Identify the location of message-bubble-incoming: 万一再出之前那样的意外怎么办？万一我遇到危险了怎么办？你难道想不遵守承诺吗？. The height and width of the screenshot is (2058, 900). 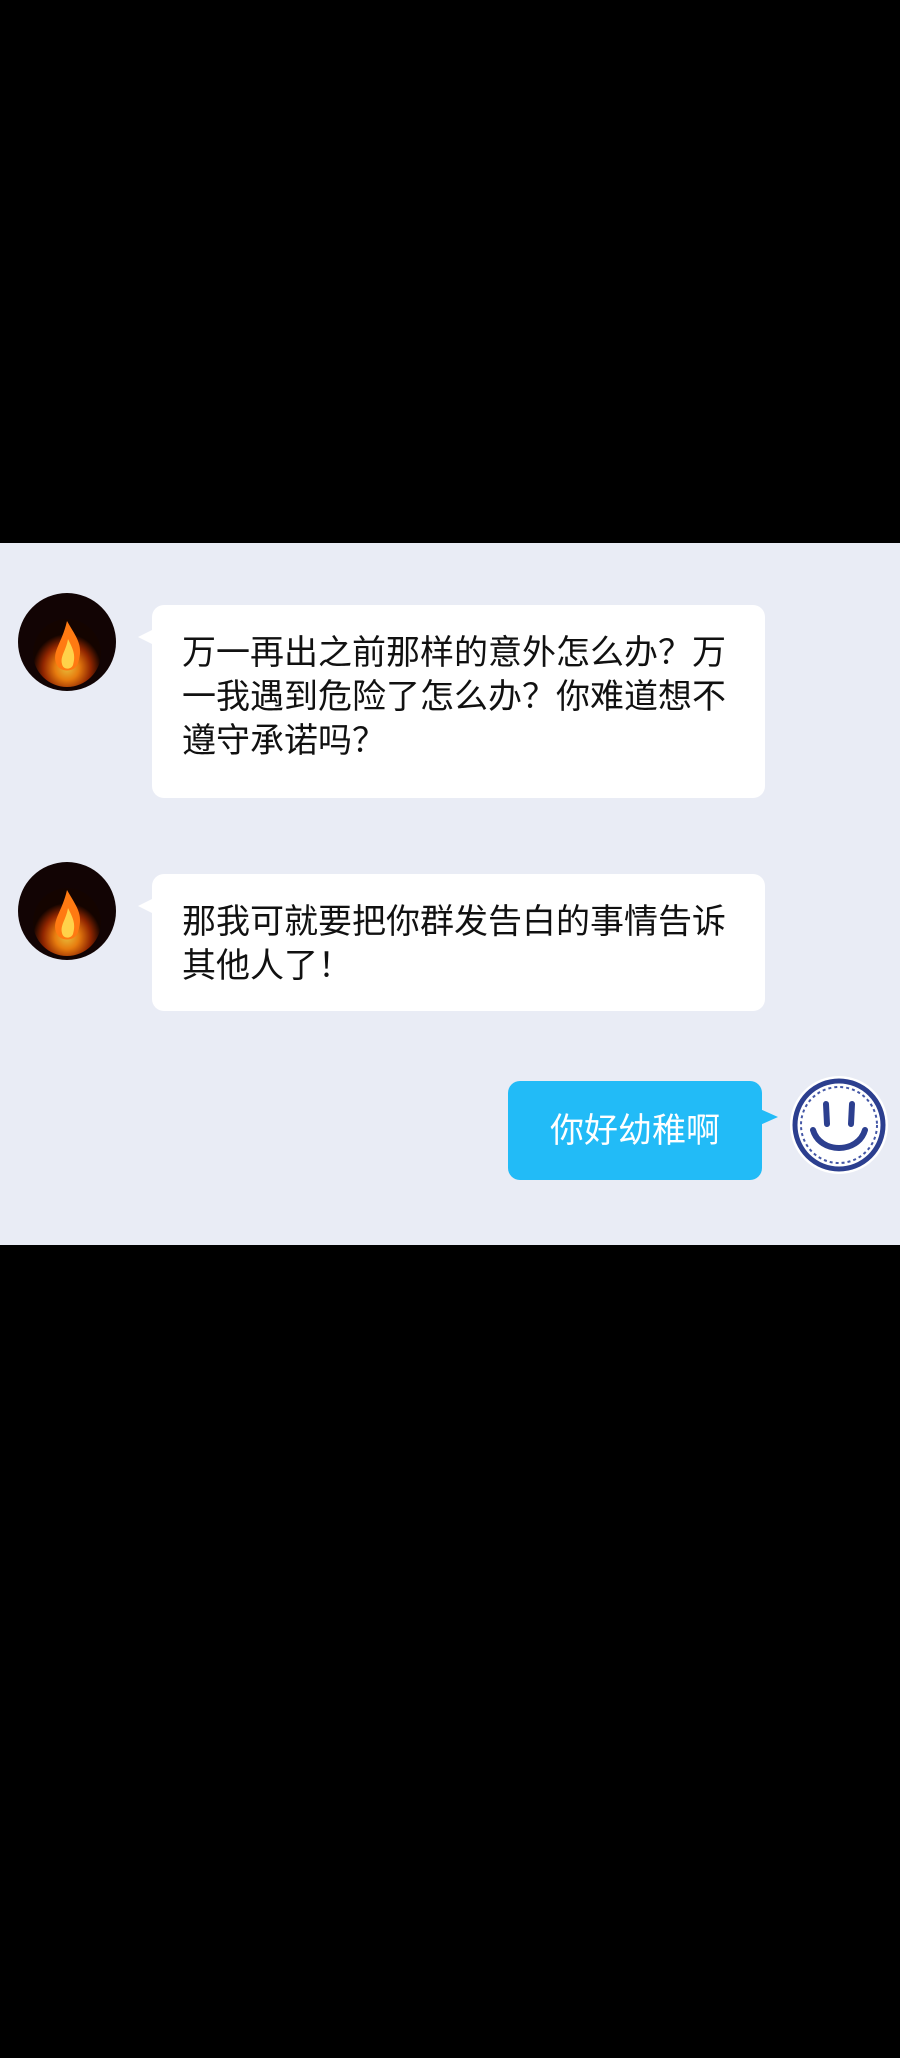
(451, 701).